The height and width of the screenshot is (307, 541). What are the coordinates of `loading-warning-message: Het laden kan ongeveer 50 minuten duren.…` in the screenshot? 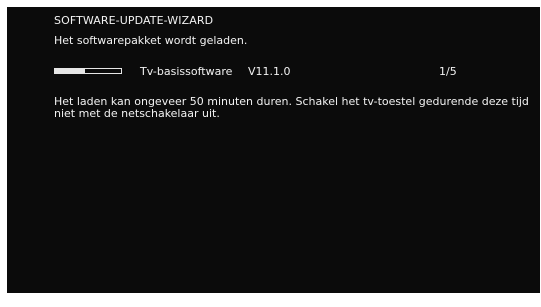 It's located at (291, 107).